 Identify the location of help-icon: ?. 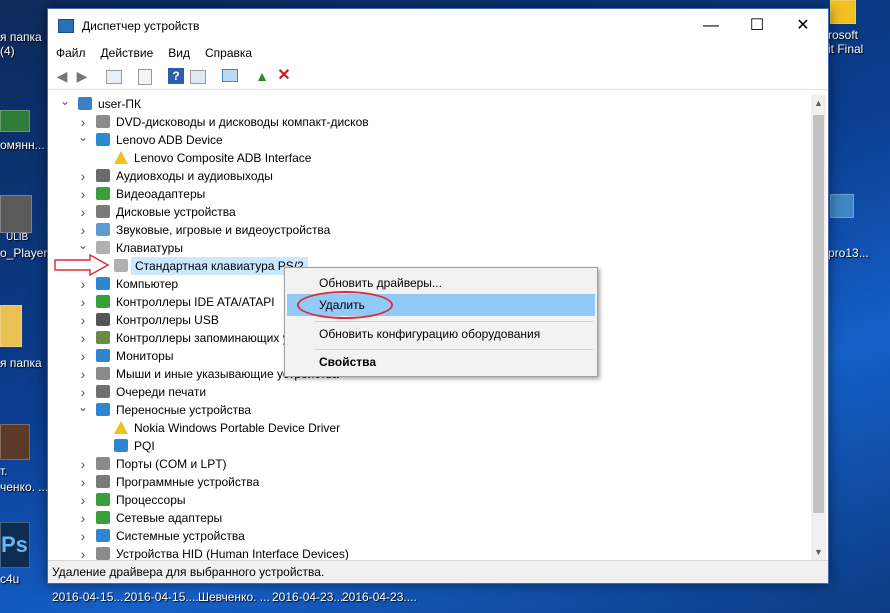
(176, 76).